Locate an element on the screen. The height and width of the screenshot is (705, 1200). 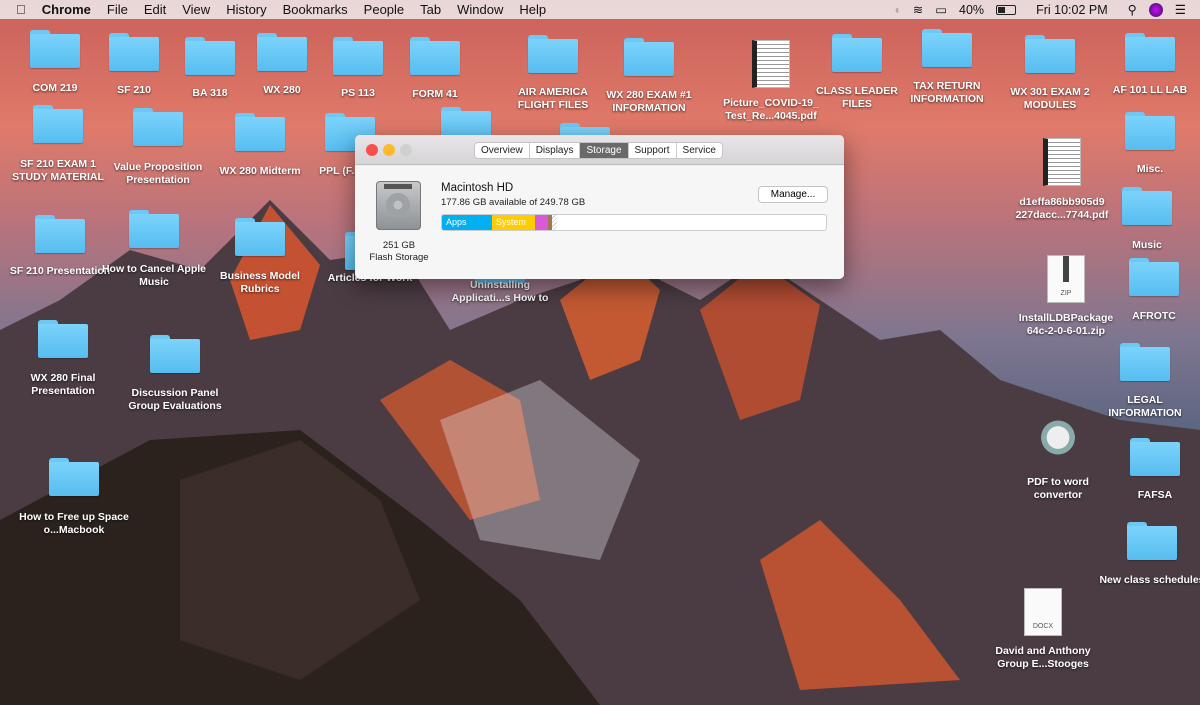
disk-type: Flash Storage is located at coordinates (399, 257).